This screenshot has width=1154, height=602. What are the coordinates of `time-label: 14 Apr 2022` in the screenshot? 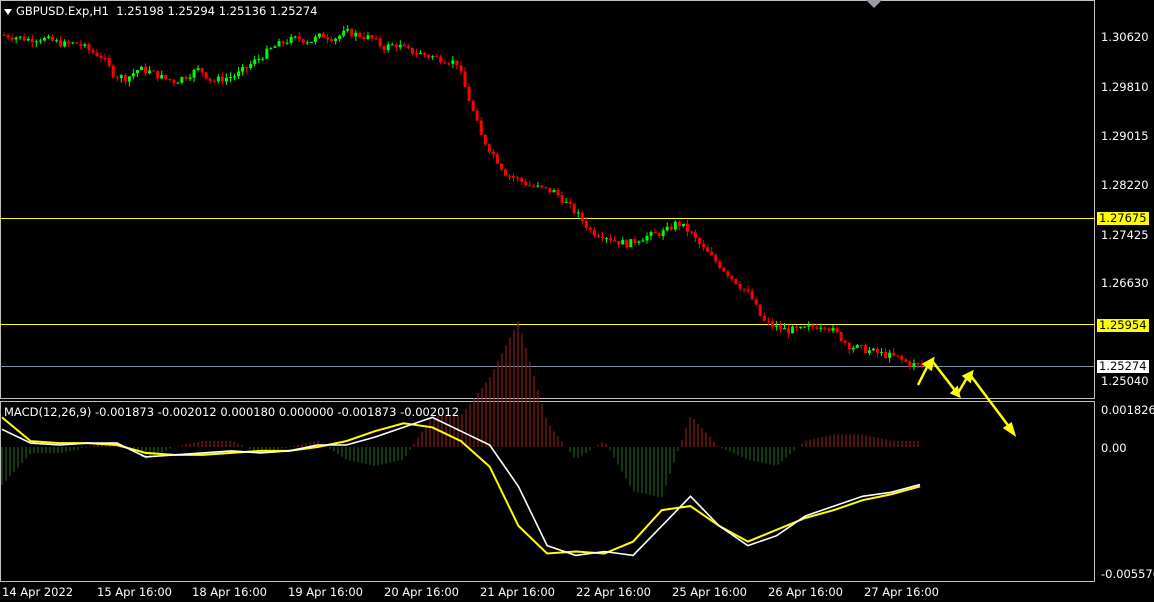 It's located at (38, 592).